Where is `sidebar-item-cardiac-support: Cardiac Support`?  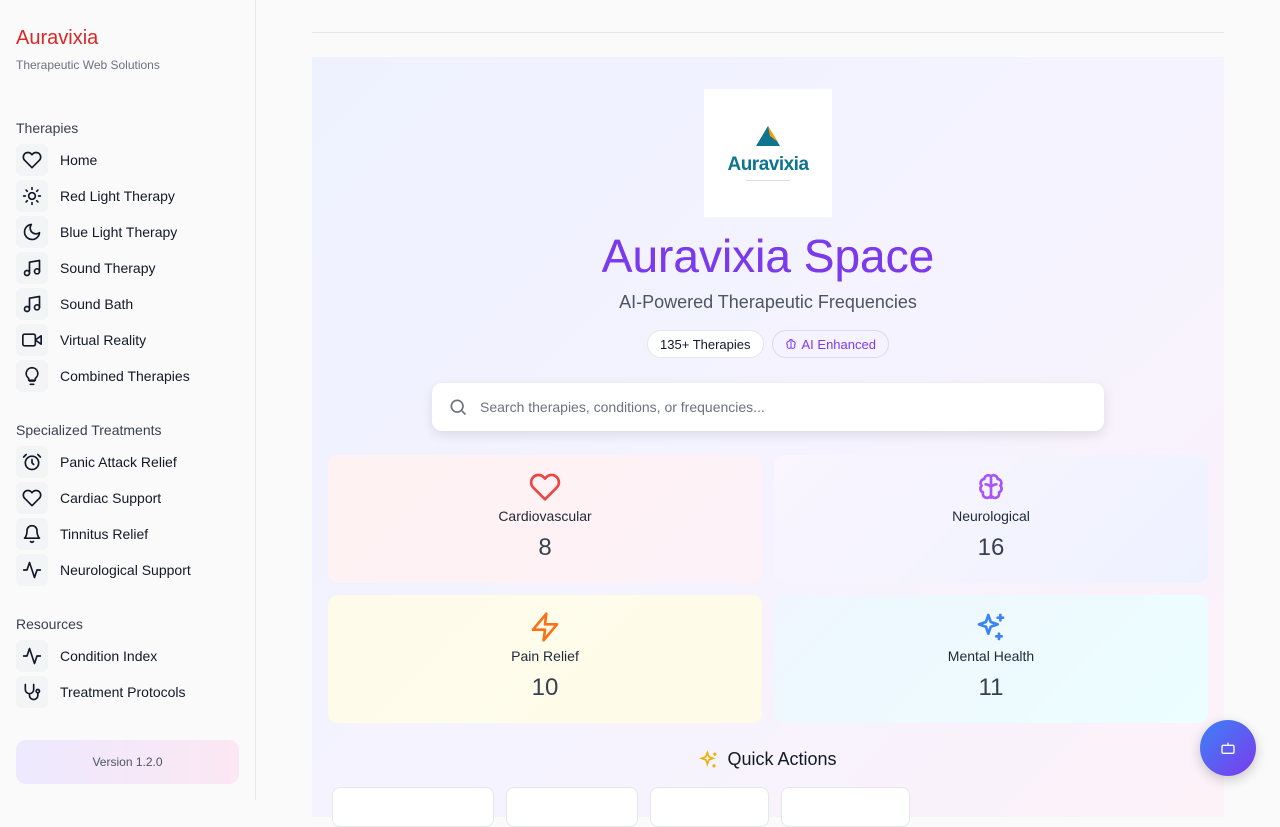
sidebar-item-cardiac-support: Cardiac Support is located at coordinates (127, 498).